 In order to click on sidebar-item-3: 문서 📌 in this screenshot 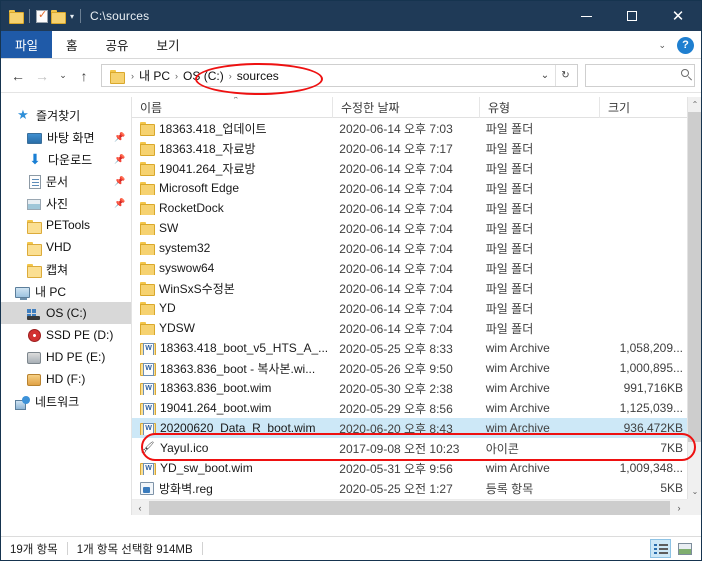, I will do `click(66, 181)`.